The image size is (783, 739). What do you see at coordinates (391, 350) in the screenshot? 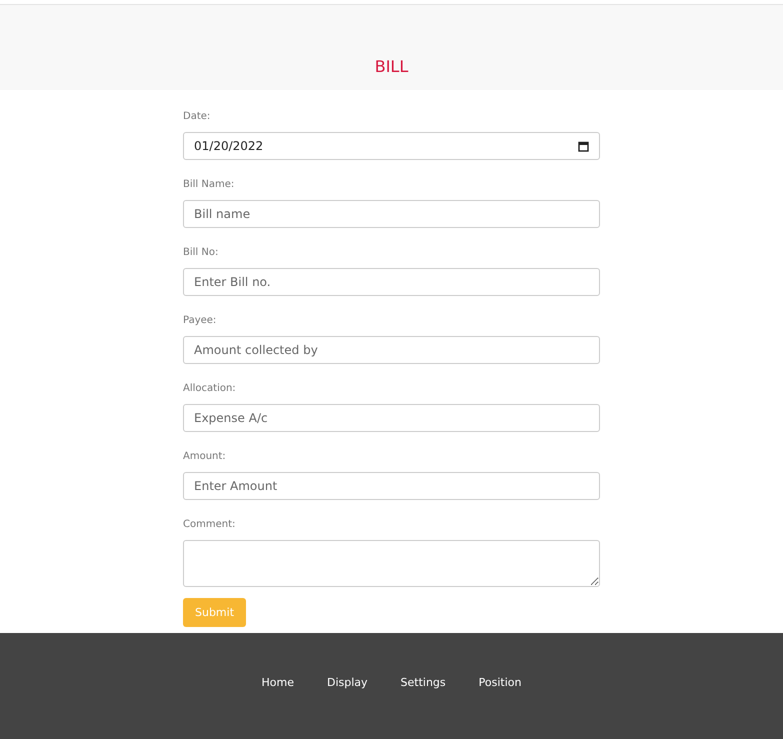
I see `text-field: Amount collected by` at bounding box center [391, 350].